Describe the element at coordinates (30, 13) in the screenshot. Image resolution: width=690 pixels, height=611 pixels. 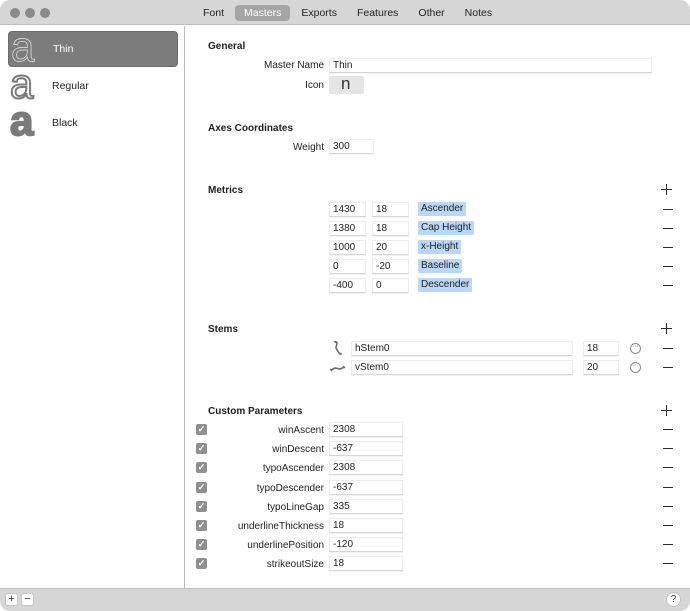
I see `minimize-window-button` at that location.